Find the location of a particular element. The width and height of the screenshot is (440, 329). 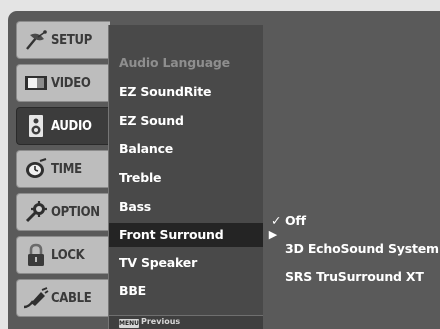

tv-screen-icon is located at coordinates (36, 83).